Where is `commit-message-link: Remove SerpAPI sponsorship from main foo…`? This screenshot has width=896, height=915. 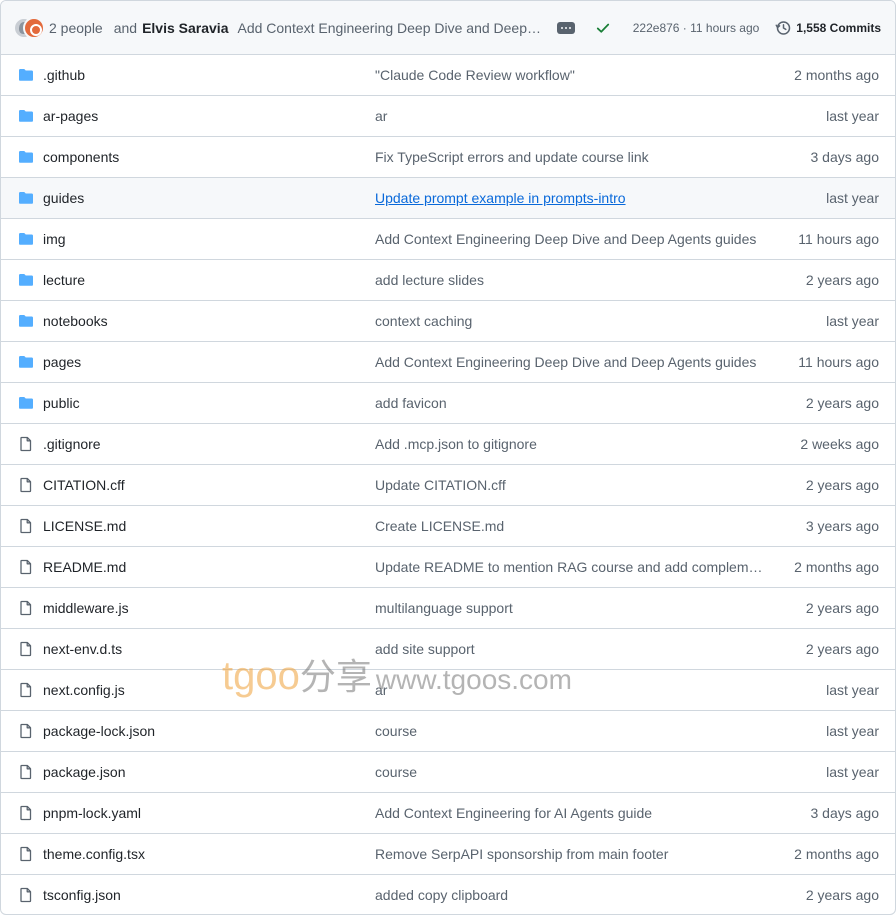 commit-message-link: Remove SerpAPI sponsorship from main foo… is located at coordinates (569, 854).